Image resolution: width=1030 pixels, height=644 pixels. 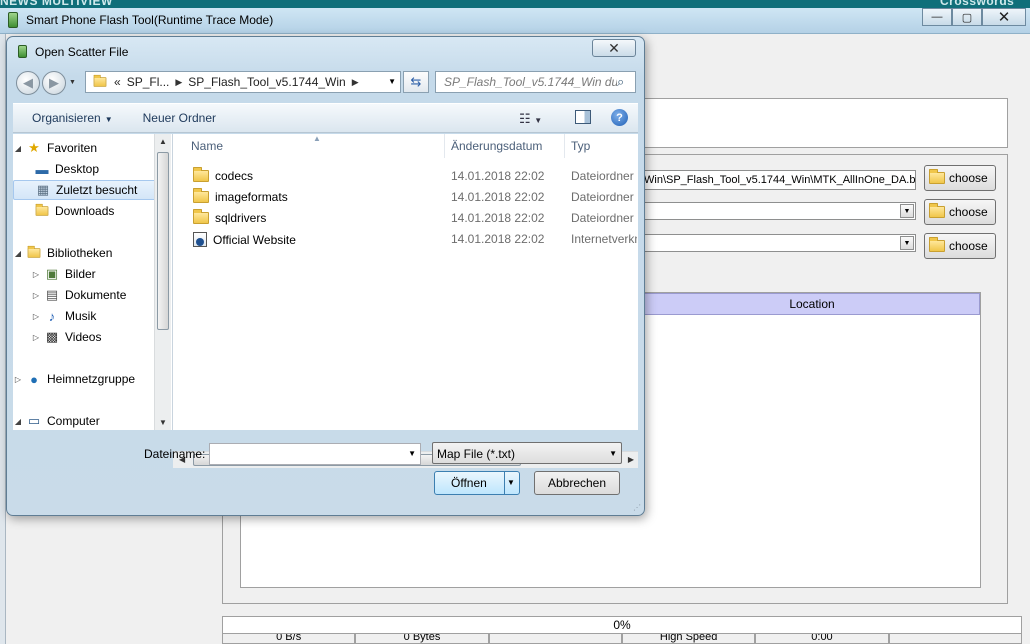 What do you see at coordinates (622, 625) in the screenshot?
I see `progress-bar: 0%` at bounding box center [622, 625].